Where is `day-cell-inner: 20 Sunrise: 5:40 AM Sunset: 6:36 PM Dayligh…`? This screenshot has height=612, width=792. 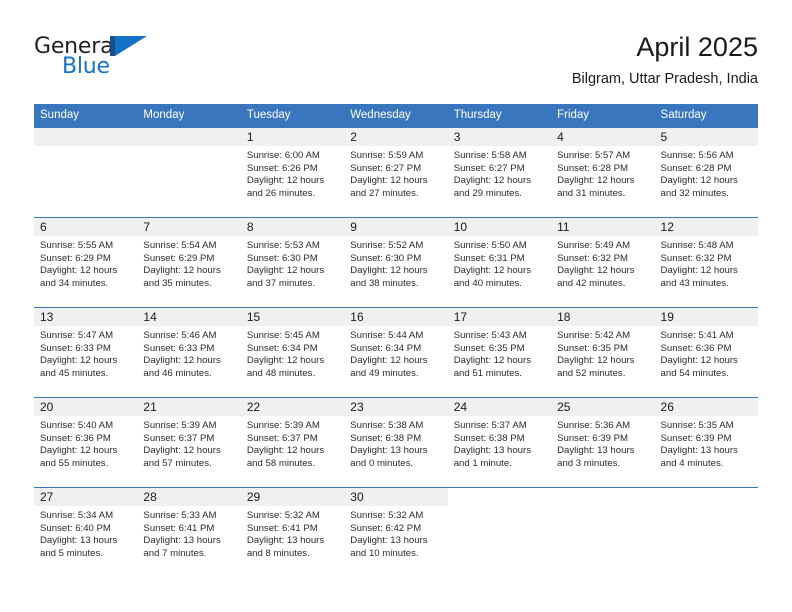
day-cell-inner: 20 Sunrise: 5:40 AM Sunset: 6:36 PM Dayligh… is located at coordinates (86, 442).